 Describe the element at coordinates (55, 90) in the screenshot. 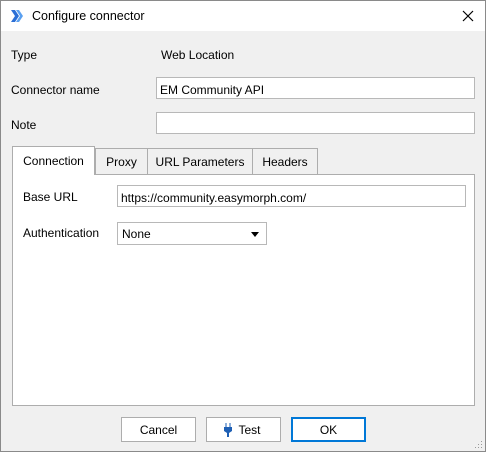

I see `connector-name-label: Connector name` at that location.